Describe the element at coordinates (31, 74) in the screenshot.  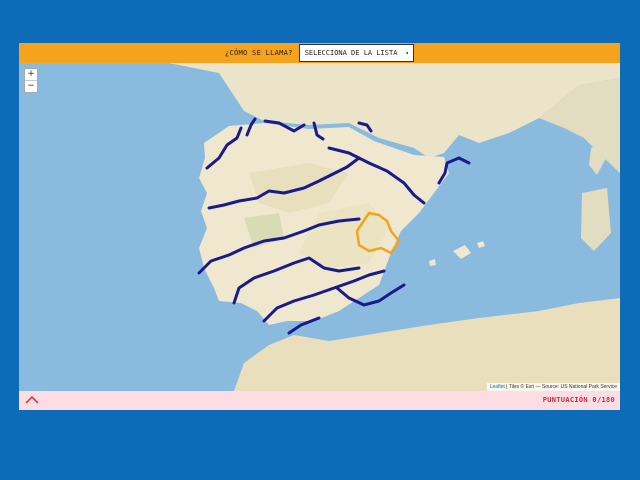
I see `zoom-in-button: +` at that location.